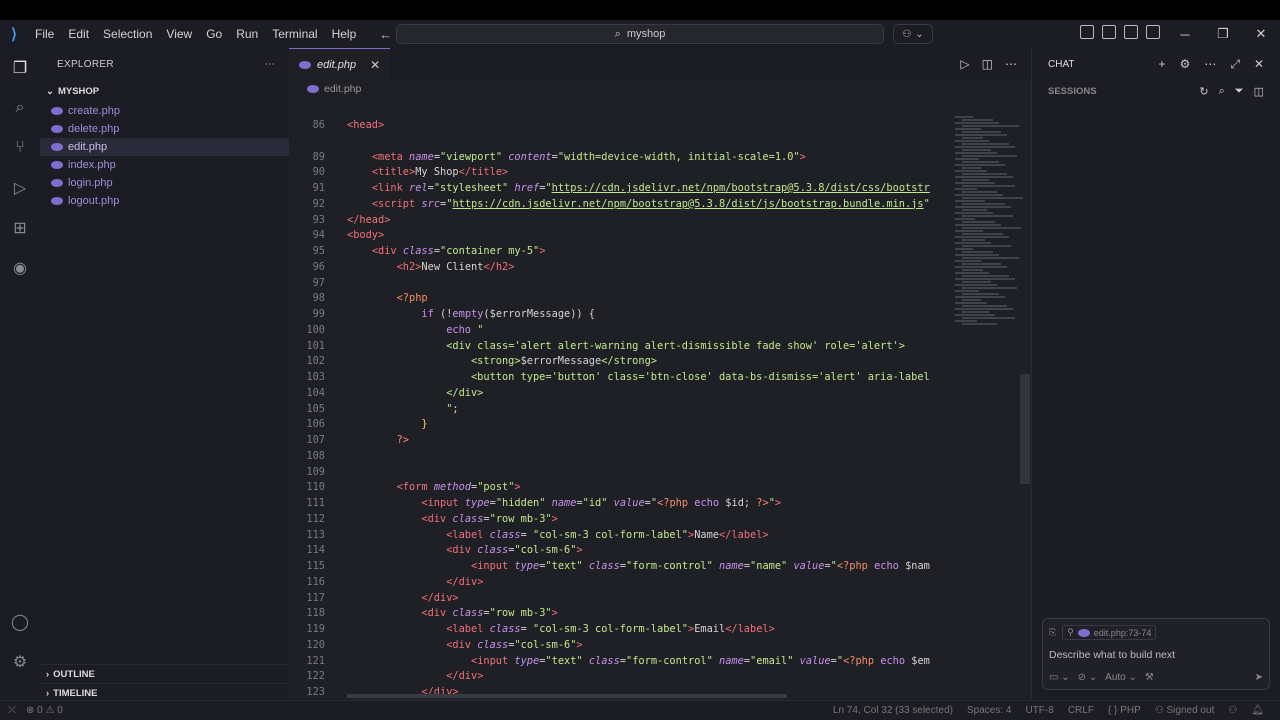  I want to click on tools-icon: ⚒, so click(1149, 677).